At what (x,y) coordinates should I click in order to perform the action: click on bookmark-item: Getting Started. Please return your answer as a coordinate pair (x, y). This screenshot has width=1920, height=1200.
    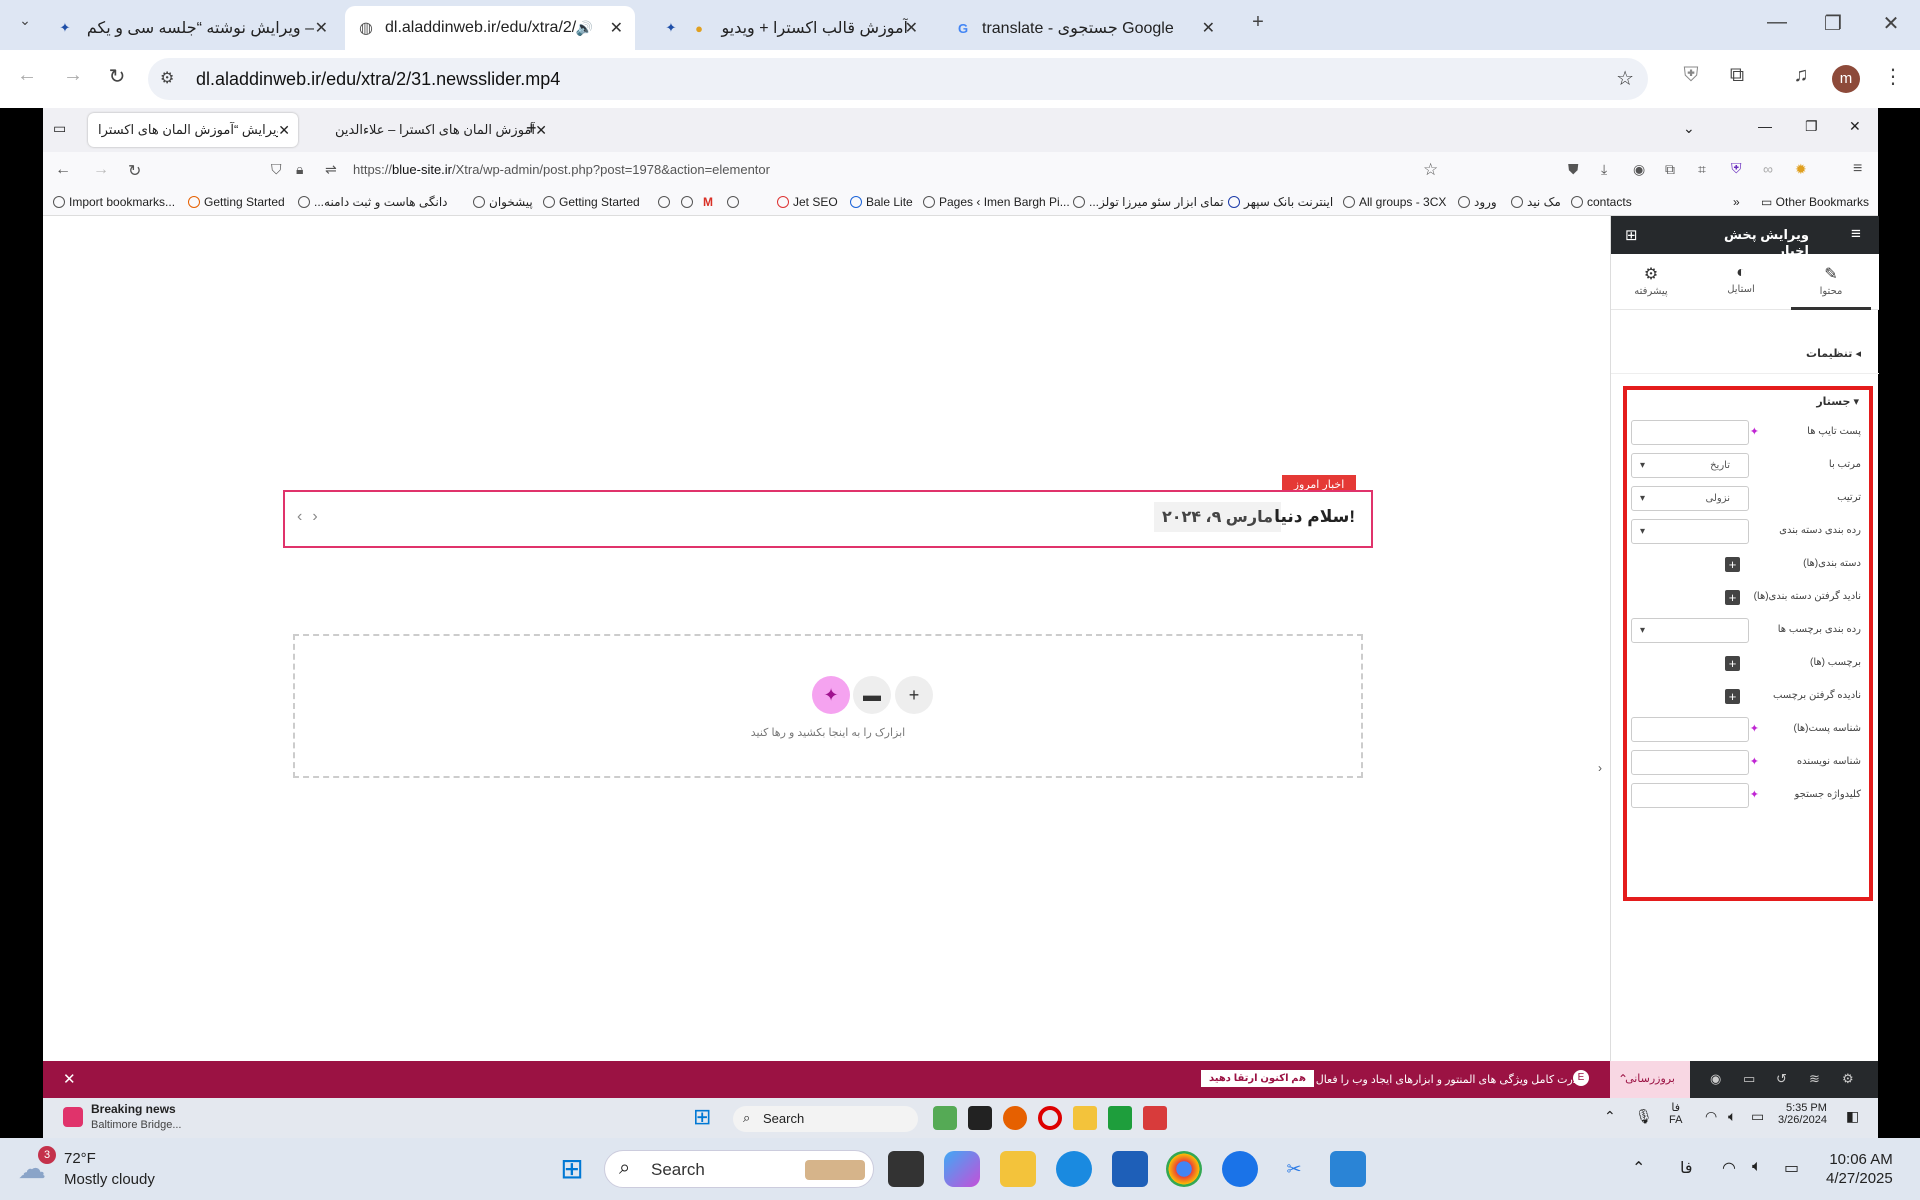
    Looking at the image, I should click on (591, 202).